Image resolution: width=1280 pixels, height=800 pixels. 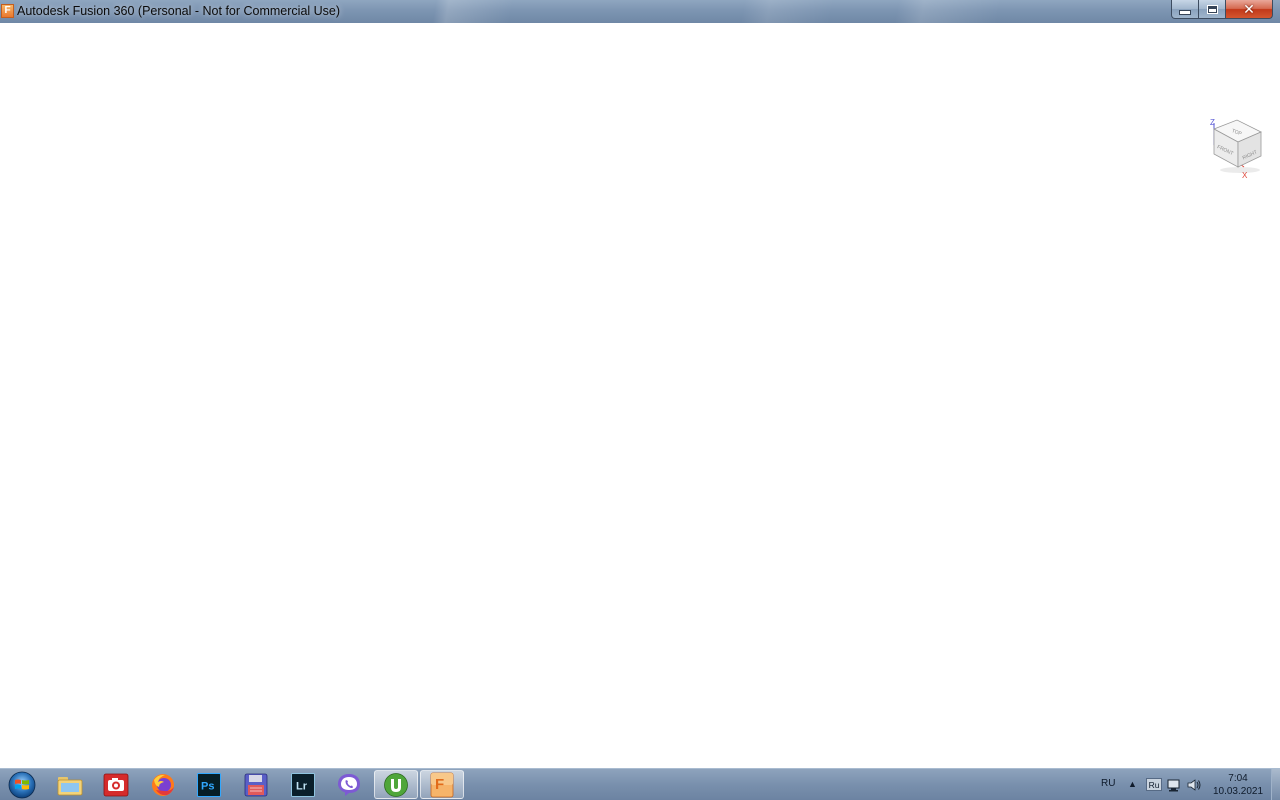 I want to click on taskbar-explorer, so click(x=70, y=784).